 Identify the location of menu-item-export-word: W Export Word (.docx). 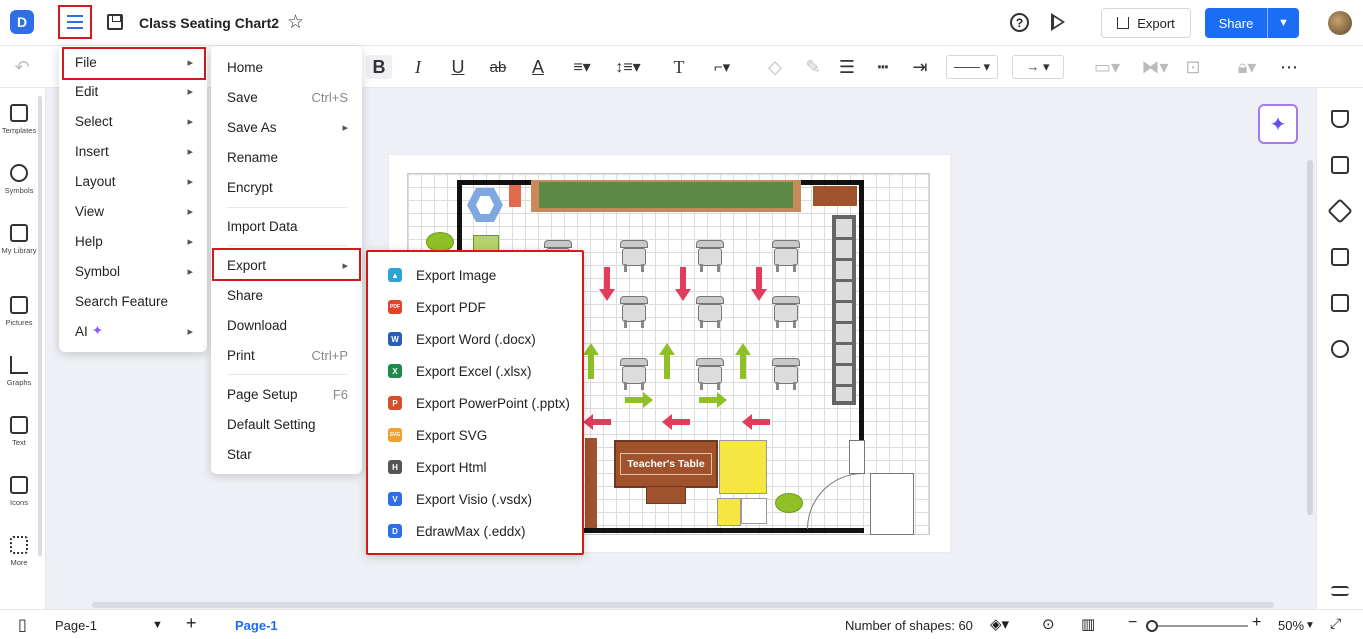
(475, 339).